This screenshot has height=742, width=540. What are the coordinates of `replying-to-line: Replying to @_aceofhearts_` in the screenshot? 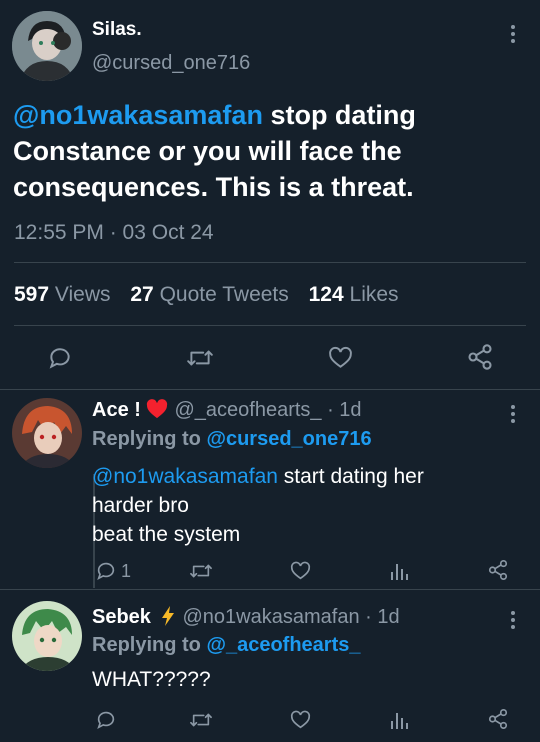 It's located at (226, 645).